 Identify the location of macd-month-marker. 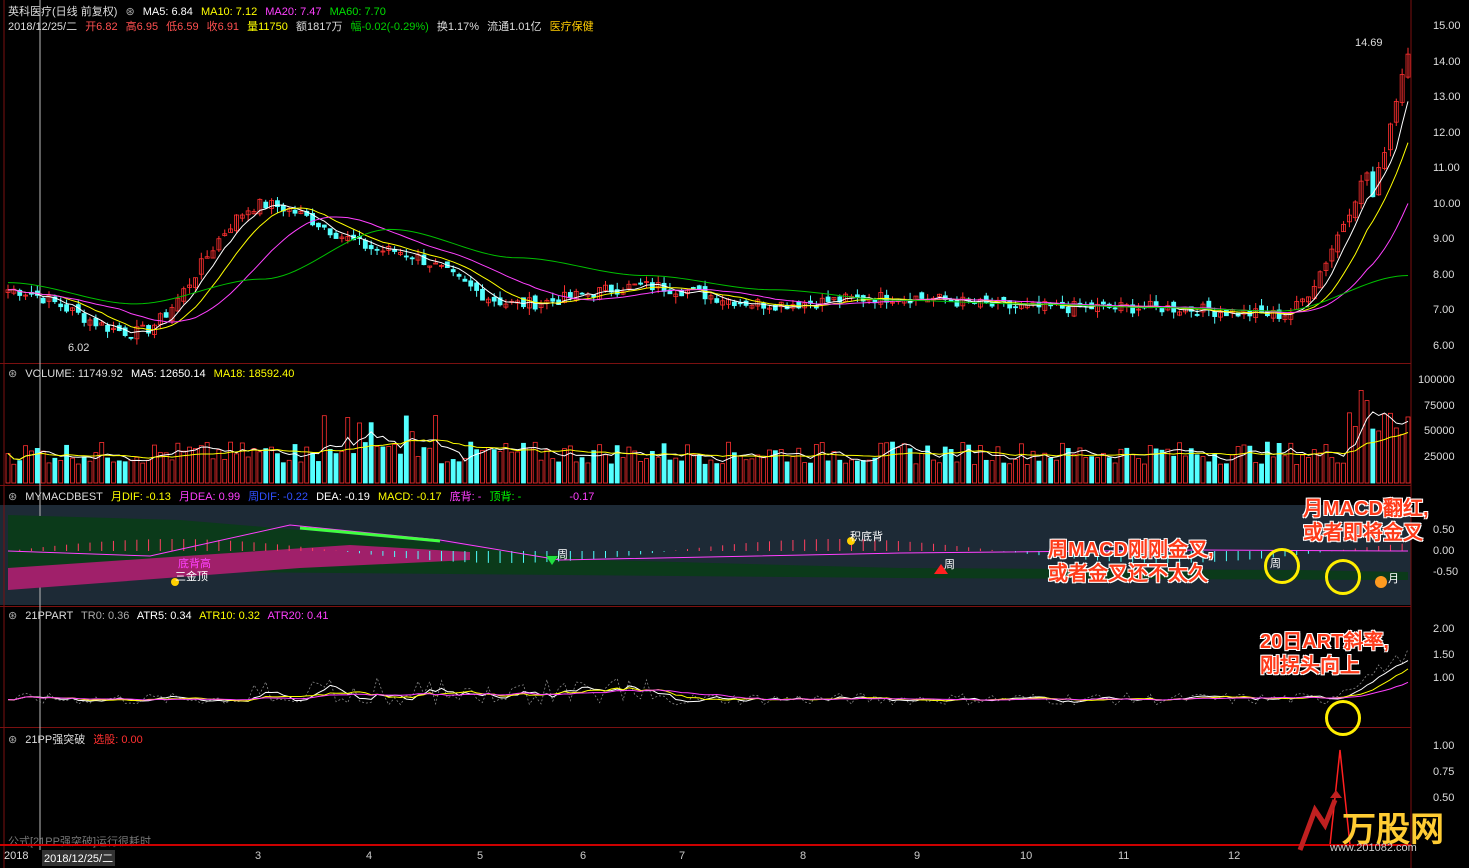
(1381, 582).